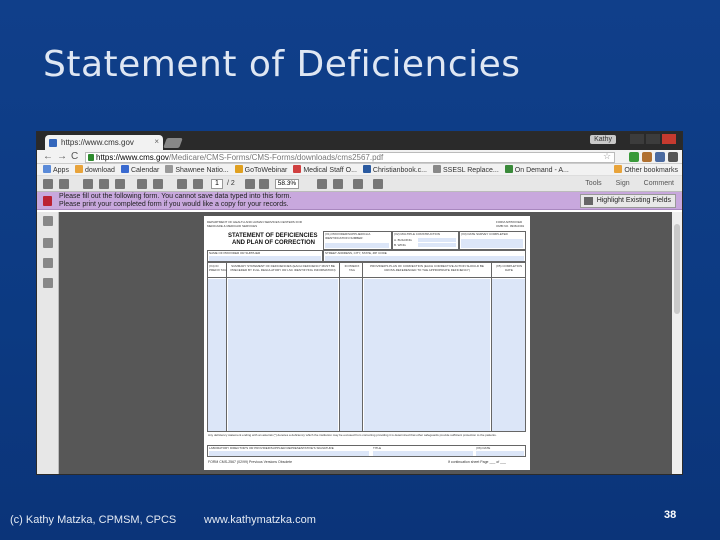 The image size is (720, 540). I want to click on zoom-in-icon, so click(264, 184).